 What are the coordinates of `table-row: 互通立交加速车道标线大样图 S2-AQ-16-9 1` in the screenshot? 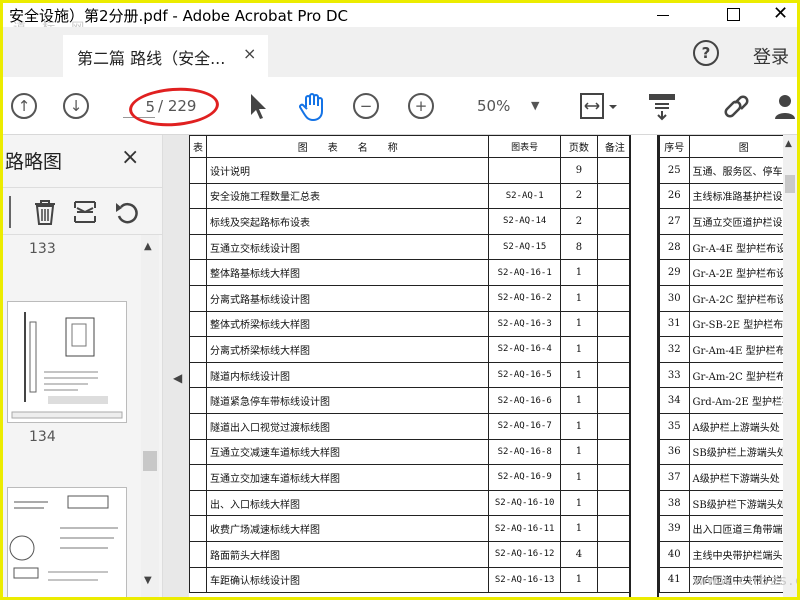 It's located at (411, 477).